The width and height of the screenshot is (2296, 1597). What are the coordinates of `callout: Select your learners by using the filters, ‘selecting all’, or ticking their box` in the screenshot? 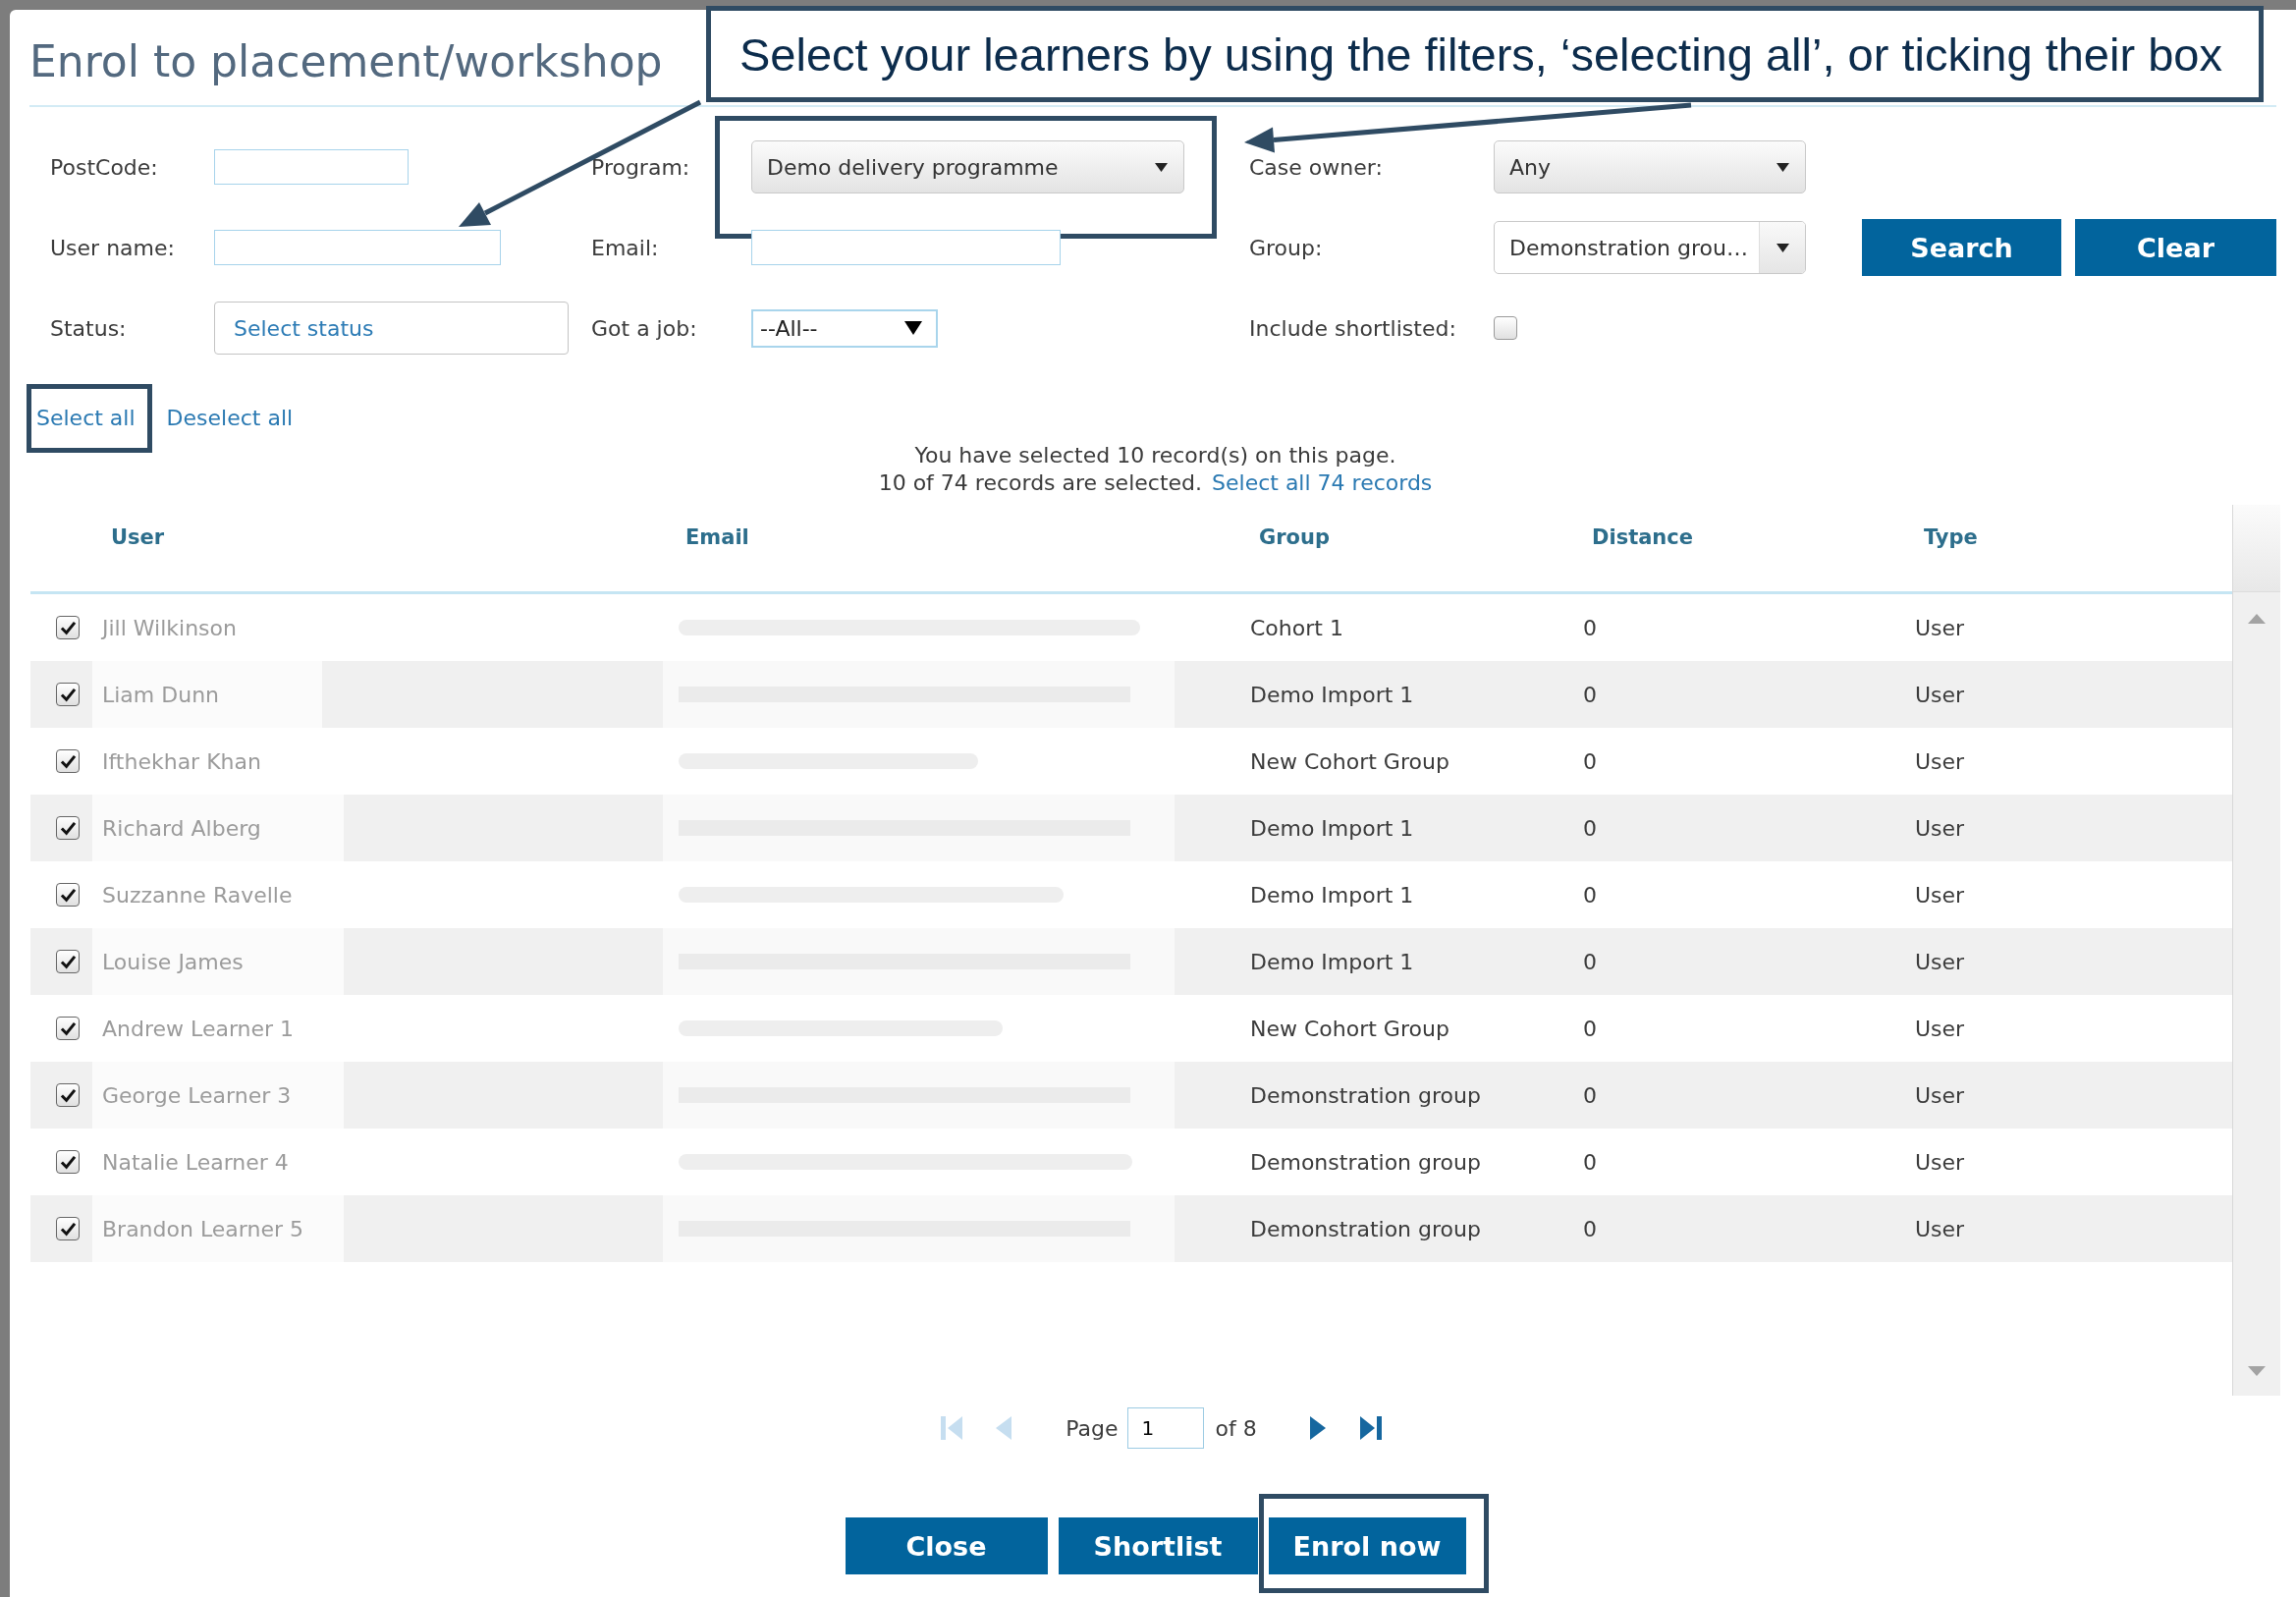 It's located at (1485, 54).